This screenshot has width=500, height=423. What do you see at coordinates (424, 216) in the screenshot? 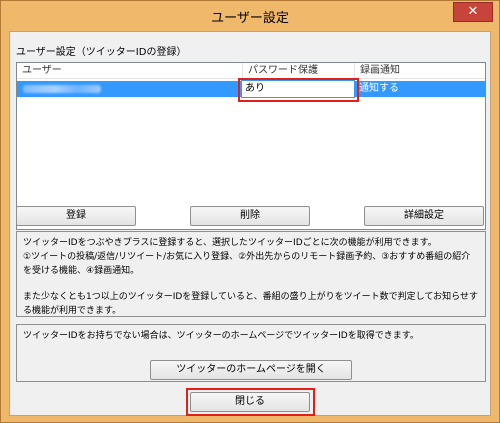
I see `details-button: 詳細設定` at bounding box center [424, 216].